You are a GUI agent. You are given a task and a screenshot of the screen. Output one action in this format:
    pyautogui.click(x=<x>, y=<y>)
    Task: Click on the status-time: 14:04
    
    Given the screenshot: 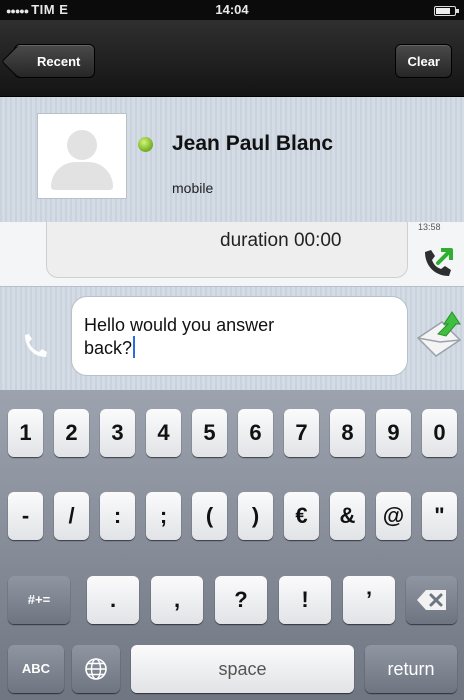 What is the action you would take?
    pyautogui.click(x=232, y=9)
    